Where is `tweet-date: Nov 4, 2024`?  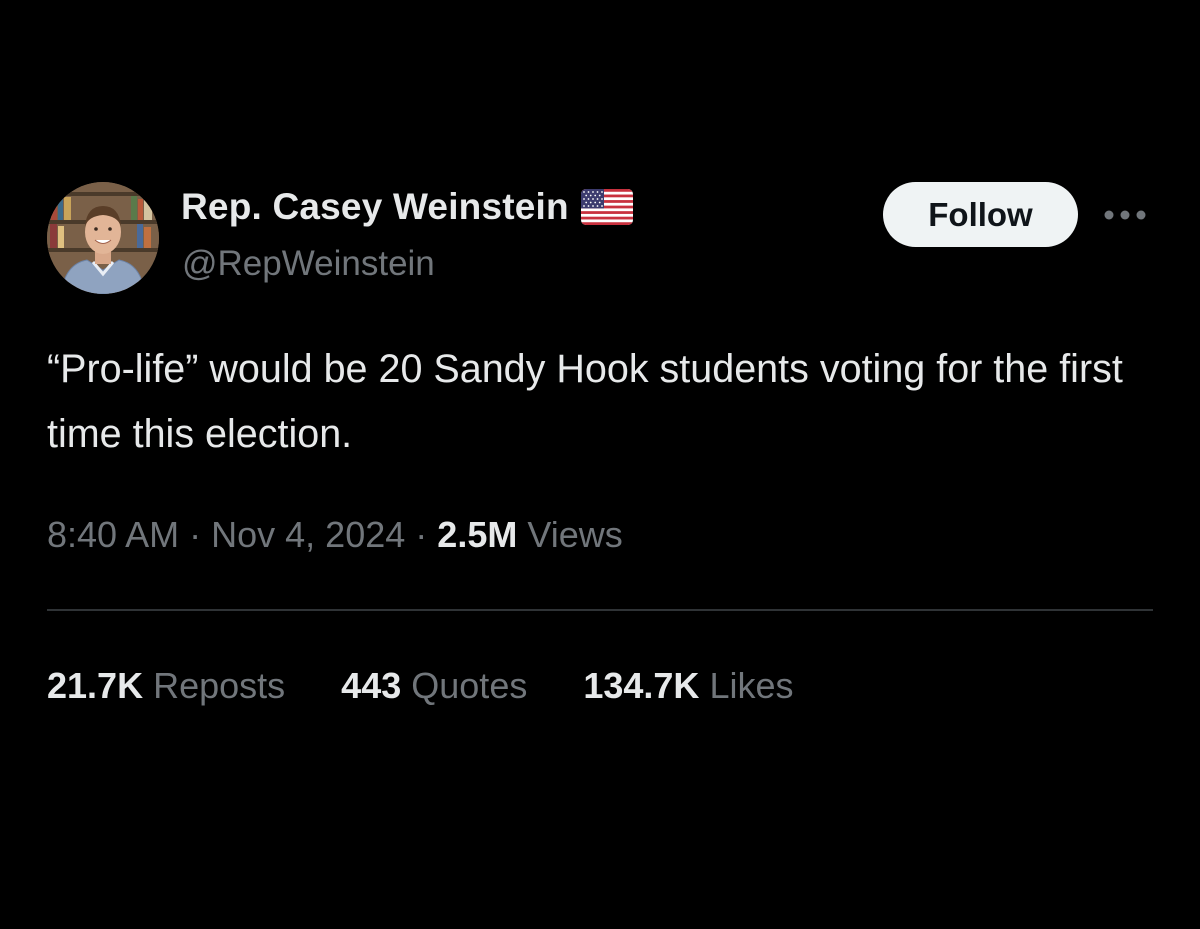 tweet-date: Nov 4, 2024 is located at coordinates (308, 534).